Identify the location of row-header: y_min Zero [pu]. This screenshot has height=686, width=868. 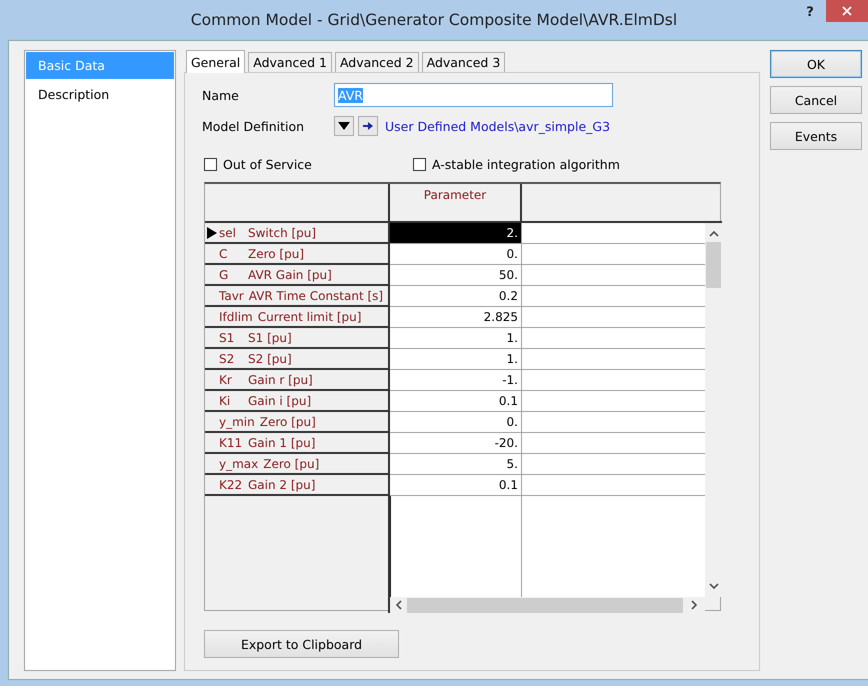
(296, 422).